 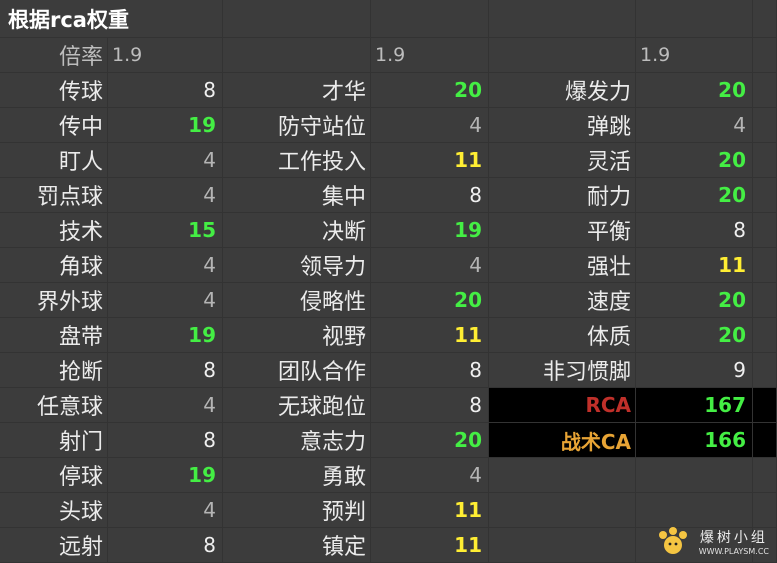 I want to click on multiplier-value-mental: 1.9, so click(x=430, y=55).